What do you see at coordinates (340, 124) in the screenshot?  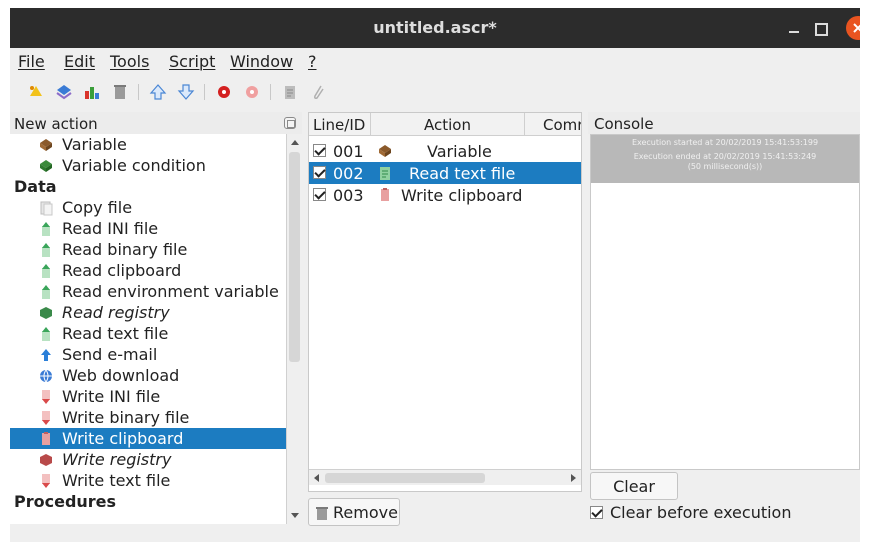 I see `column-header-line-id: Line/ID` at bounding box center [340, 124].